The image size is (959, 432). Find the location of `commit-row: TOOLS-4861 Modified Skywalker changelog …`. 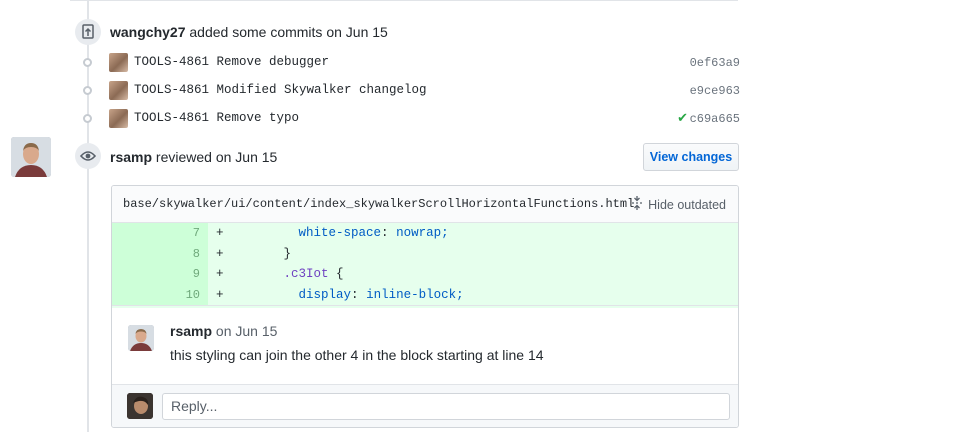

commit-row: TOOLS-4861 Modified Skywalker changelog … is located at coordinates (409, 91).